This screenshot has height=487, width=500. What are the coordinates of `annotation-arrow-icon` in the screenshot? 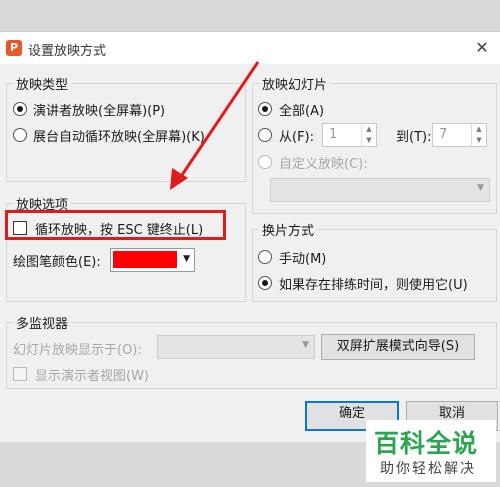 It's located at (215, 125).